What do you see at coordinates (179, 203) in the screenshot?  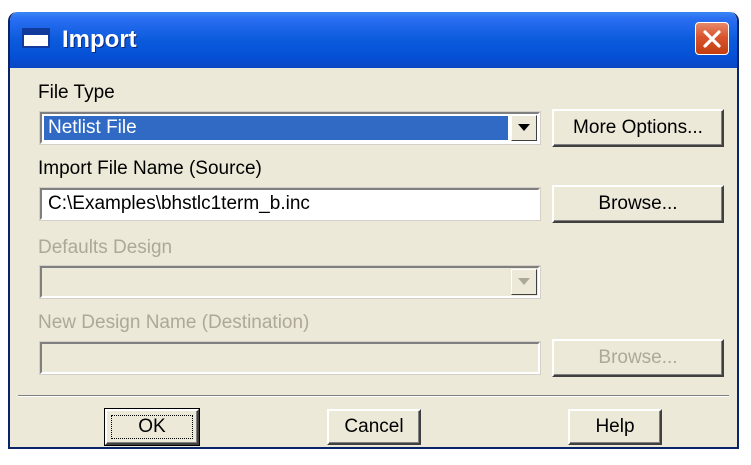 I see `import-file-name-value: C:\Examples\bhstlc1term_b.inc` at bounding box center [179, 203].